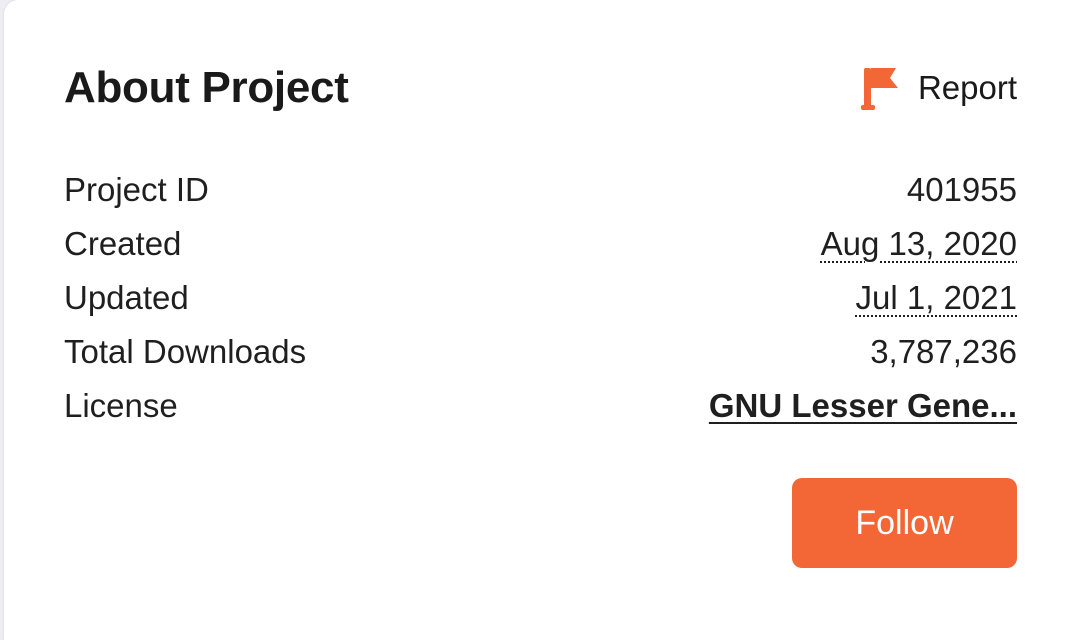 This screenshot has height=640, width=1071. What do you see at coordinates (123, 243) in the screenshot?
I see `detail-label: Created` at bounding box center [123, 243].